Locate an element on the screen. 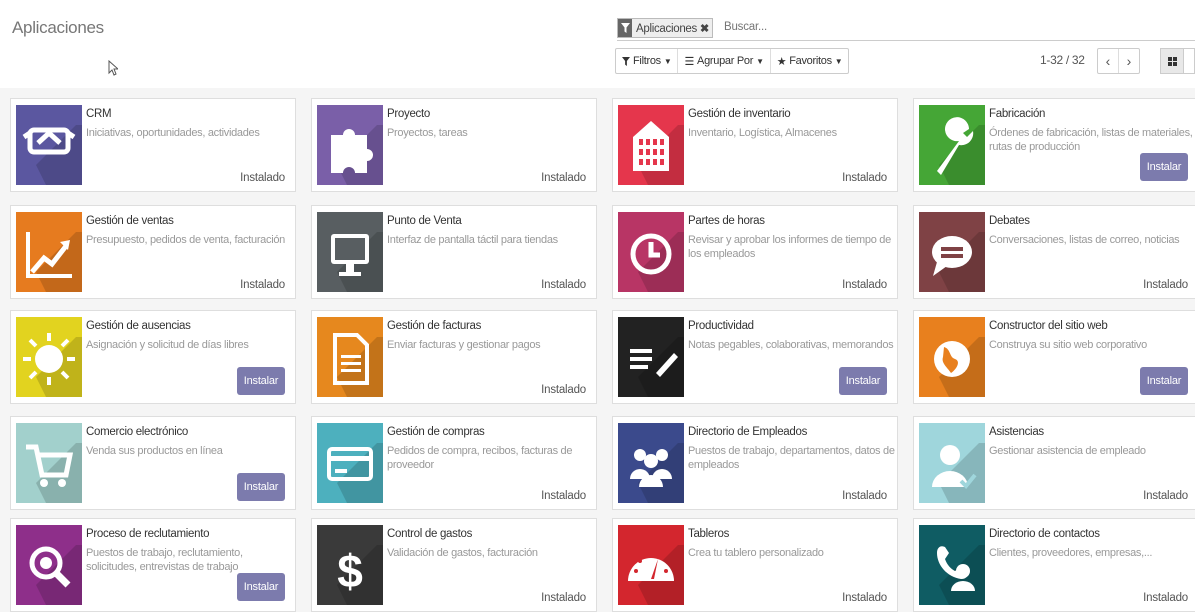  search-facet: Aplicaciones ✖ is located at coordinates (665, 28).